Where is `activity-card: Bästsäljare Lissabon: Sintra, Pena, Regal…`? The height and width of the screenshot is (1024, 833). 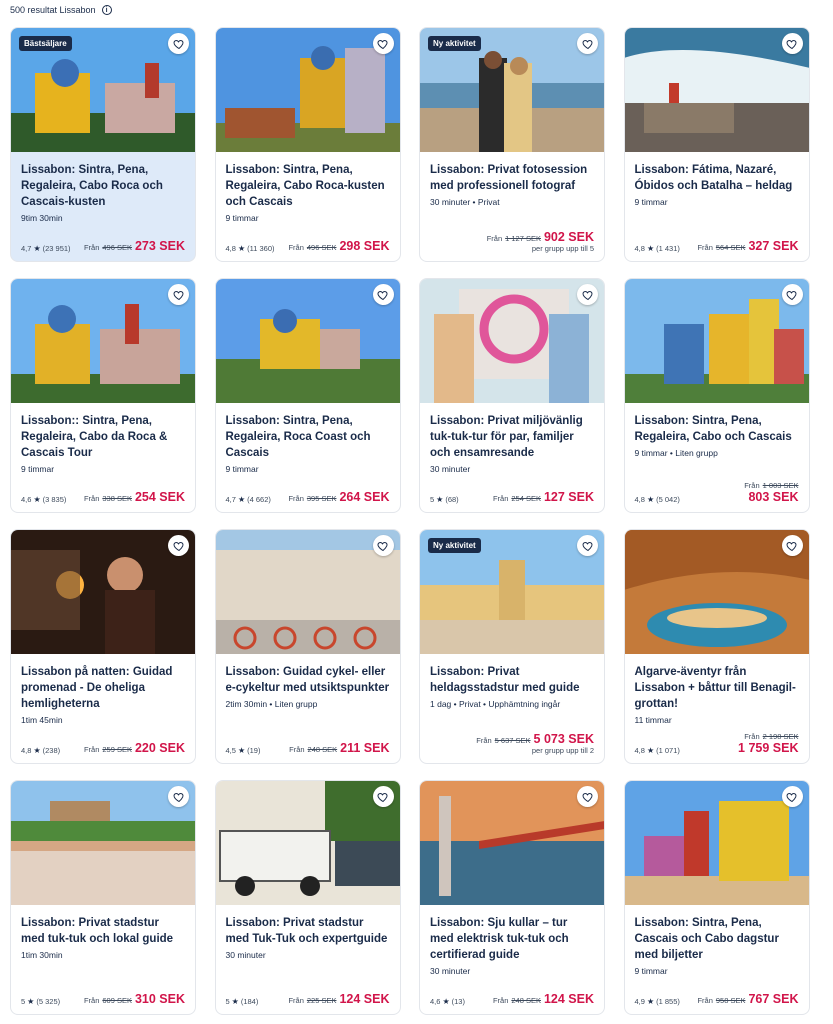
activity-card: Bästsäljare Lissabon: Sintra, Pena, Regal… is located at coordinates (103, 144).